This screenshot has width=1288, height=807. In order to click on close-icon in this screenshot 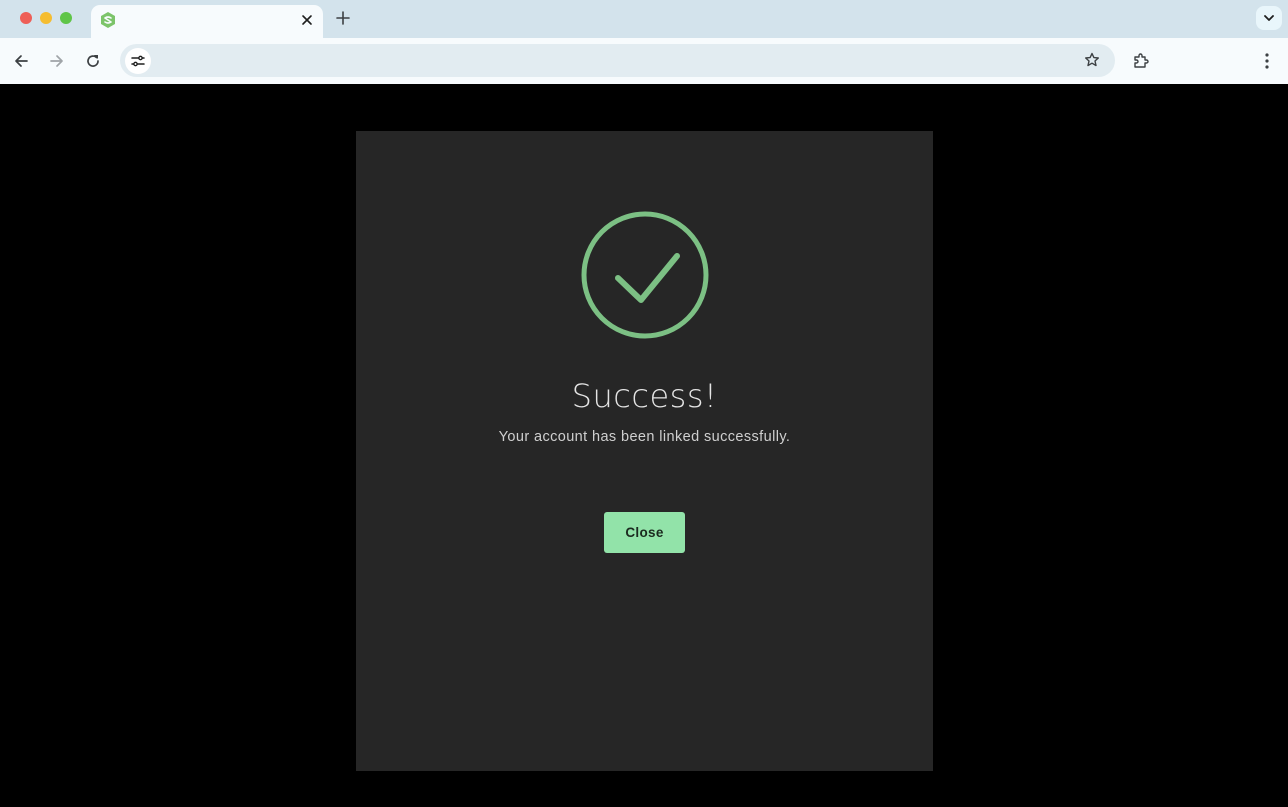, I will do `click(307, 20)`.